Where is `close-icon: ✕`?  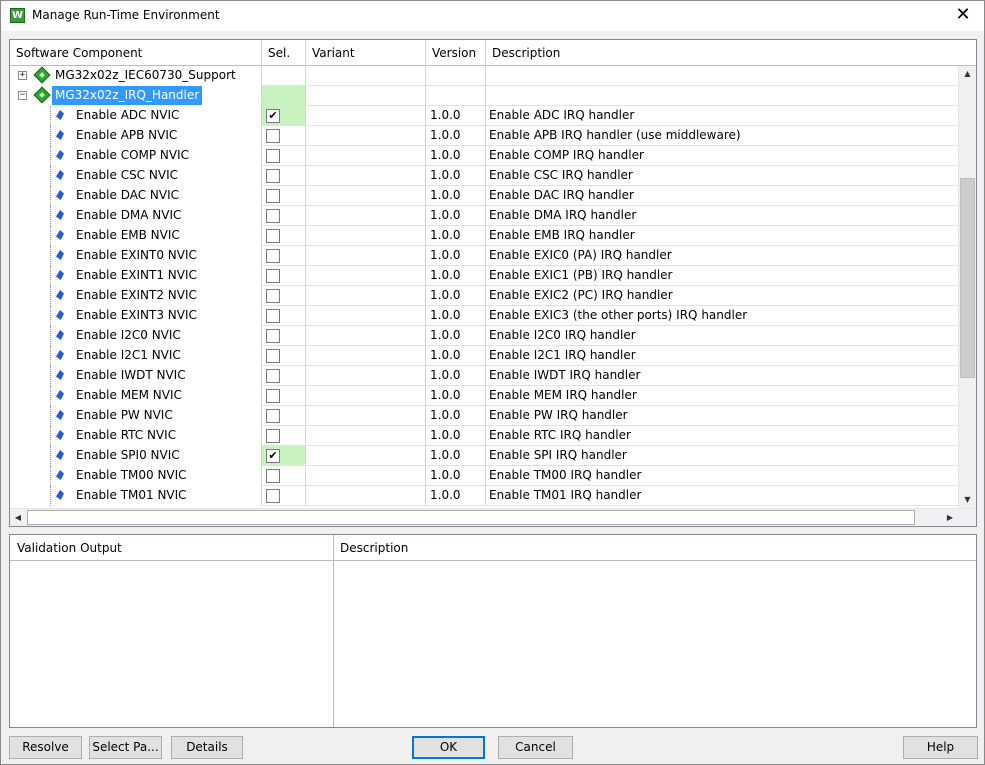
close-icon: ✕ is located at coordinates (963, 16).